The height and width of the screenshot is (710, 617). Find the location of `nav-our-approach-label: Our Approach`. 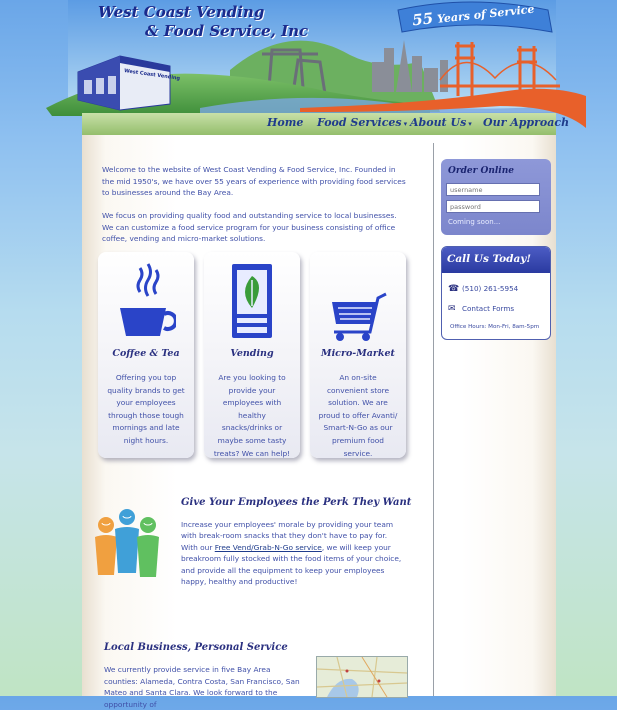

nav-our-approach-label: Our Approach is located at coordinates (526, 122).